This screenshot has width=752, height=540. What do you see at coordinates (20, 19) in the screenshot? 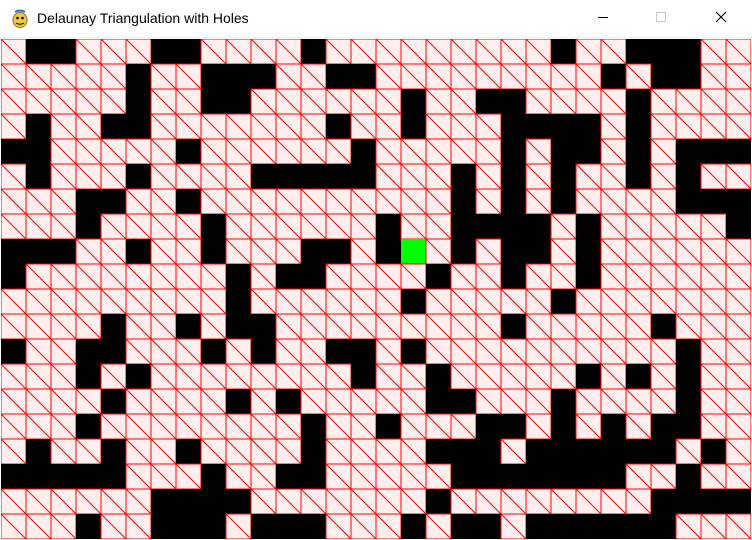
I see `python-snake-icon` at bounding box center [20, 19].